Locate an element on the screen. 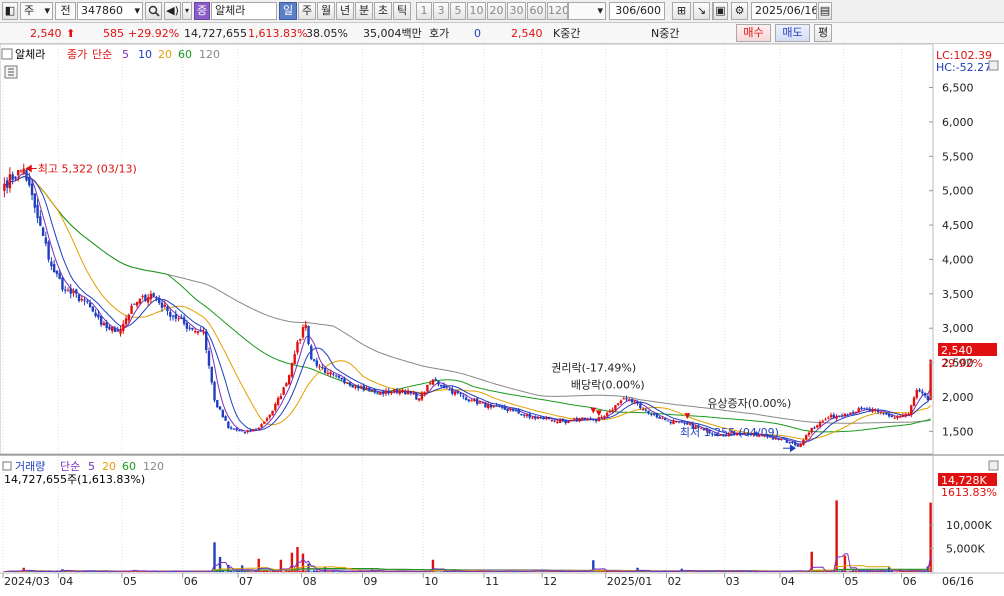 Image resolution: width=1004 pixels, height=596 pixels. draw-tools-icon: ↘ is located at coordinates (701, 11).